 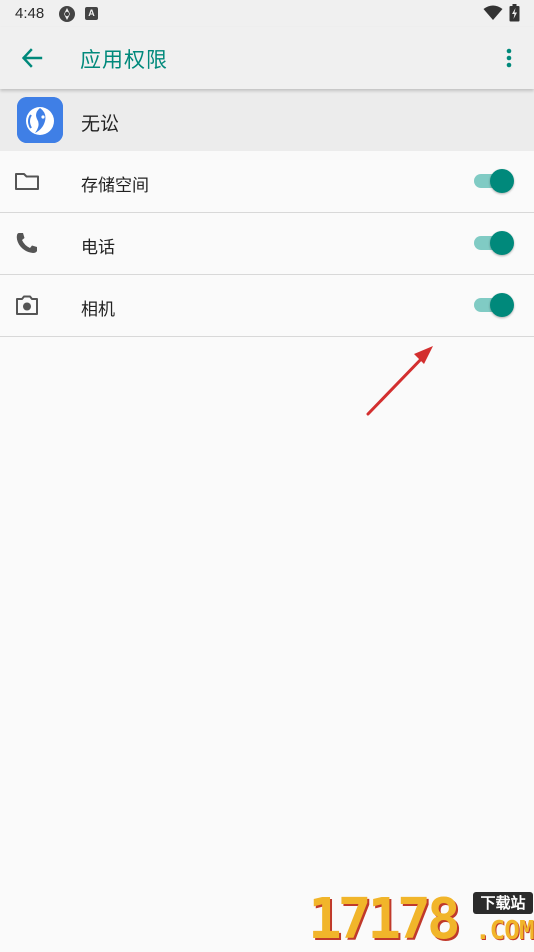 What do you see at coordinates (98, 248) in the screenshot?
I see `permission-label: 电话` at bounding box center [98, 248].